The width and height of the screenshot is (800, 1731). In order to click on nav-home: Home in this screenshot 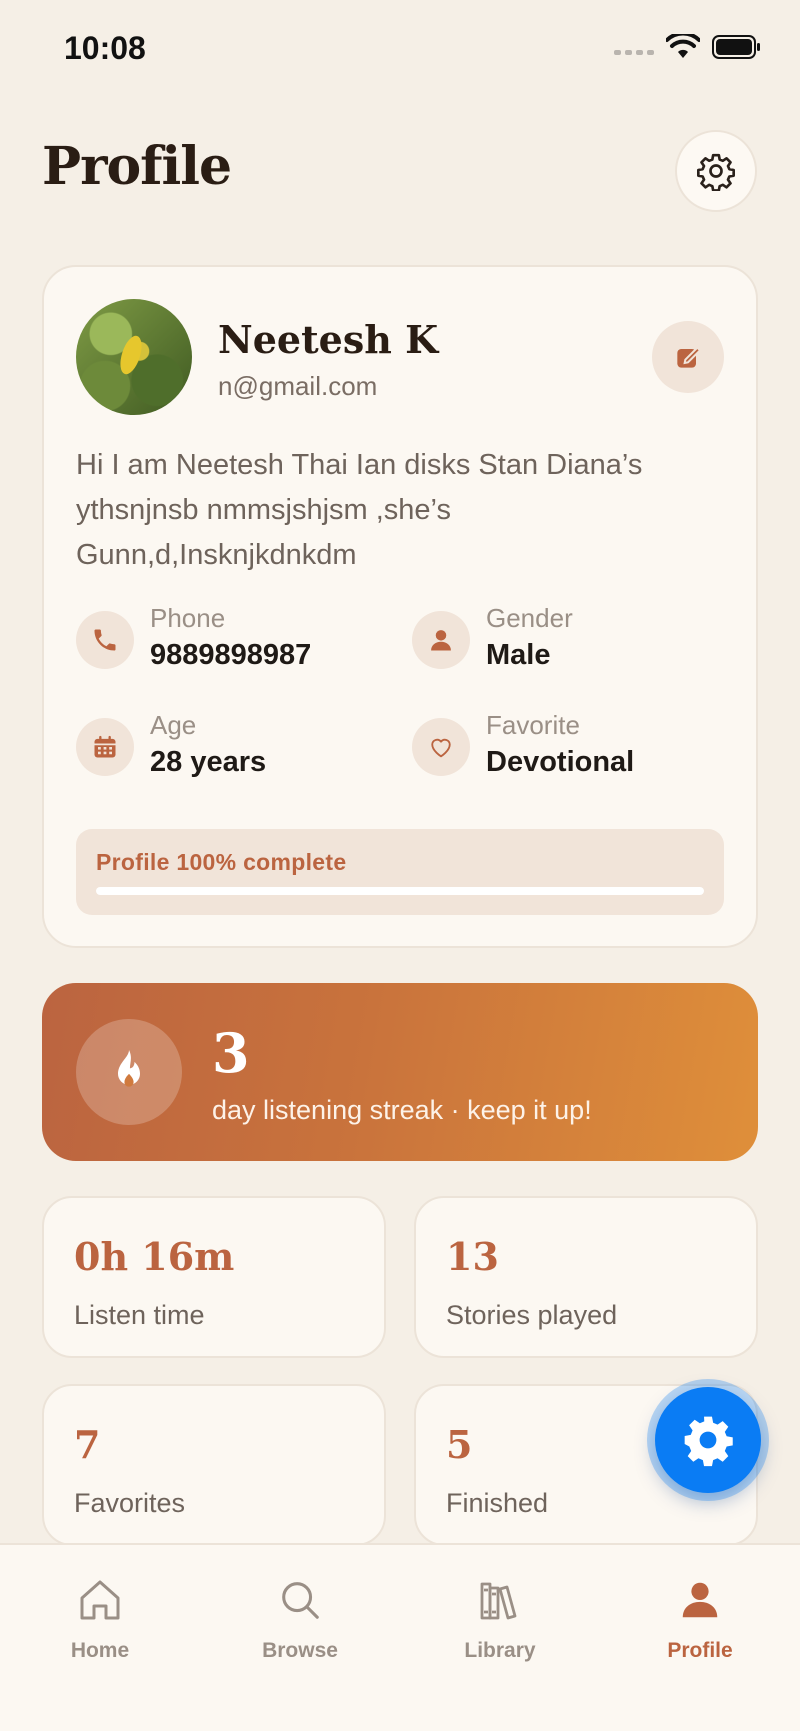, I will do `click(100, 1630)`.